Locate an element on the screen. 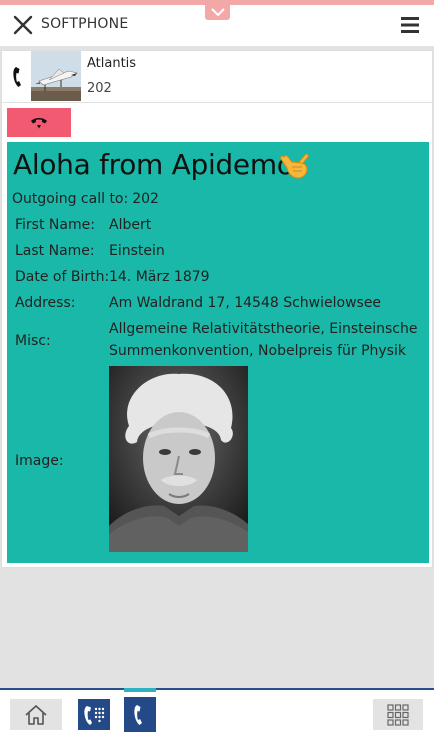 Image resolution: width=434 pixels, height=740 pixels. dialpad-button is located at coordinates (94, 714).